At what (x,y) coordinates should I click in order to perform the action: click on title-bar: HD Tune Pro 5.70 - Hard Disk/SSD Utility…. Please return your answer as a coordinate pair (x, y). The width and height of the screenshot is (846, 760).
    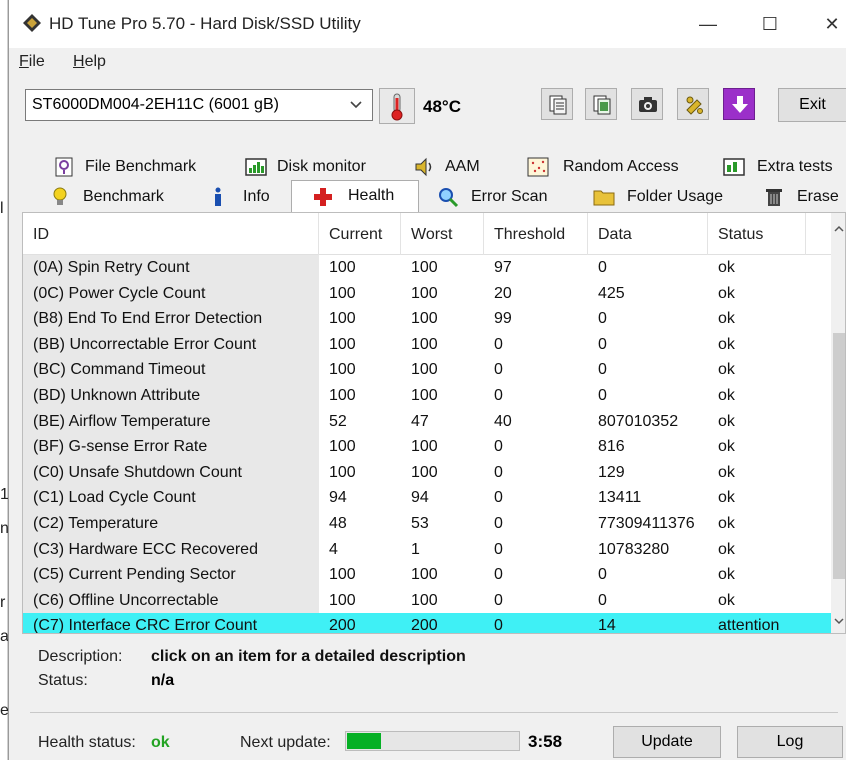
    Looking at the image, I should click on (427, 24).